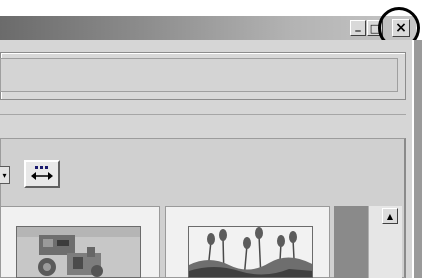 Image resolution: width=422 pixels, height=278 pixels. I want to click on chevron-down-icon: ▾, so click(4, 175).